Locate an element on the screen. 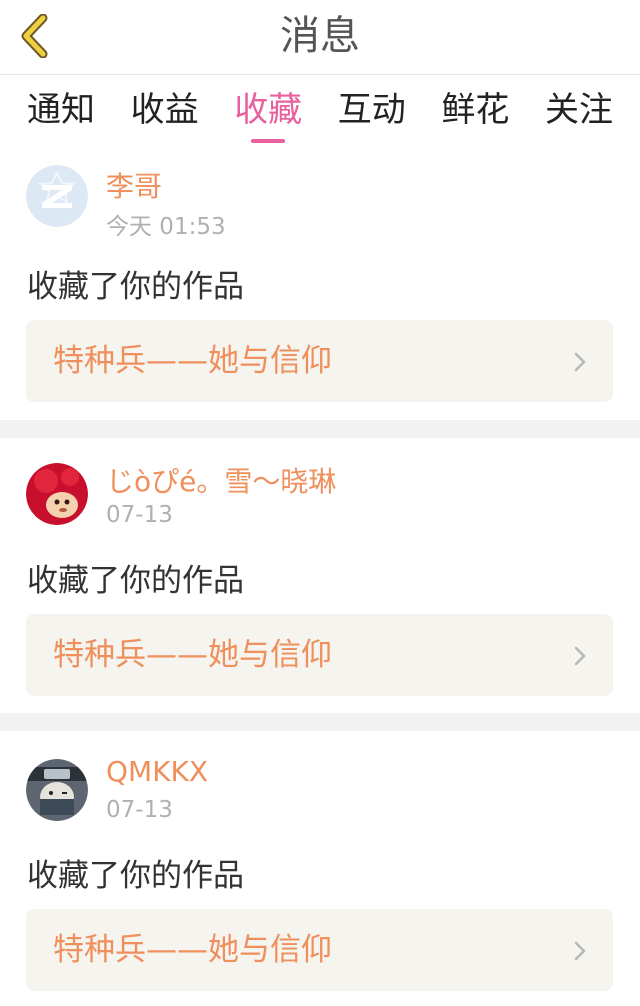 This screenshot has height=1006, width=640. ninja-avatar-icon is located at coordinates (57, 790).